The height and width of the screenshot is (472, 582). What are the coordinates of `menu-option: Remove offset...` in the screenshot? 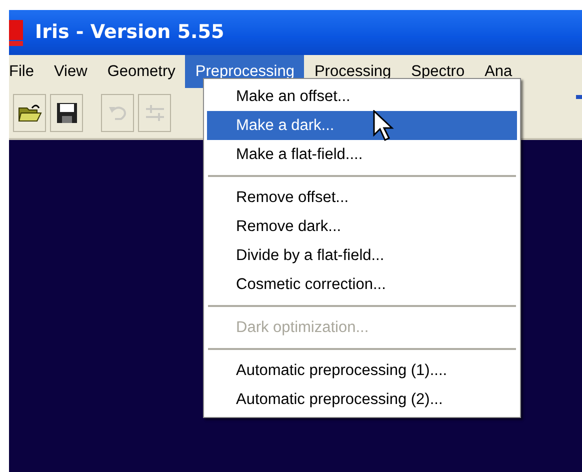 It's located at (362, 197).